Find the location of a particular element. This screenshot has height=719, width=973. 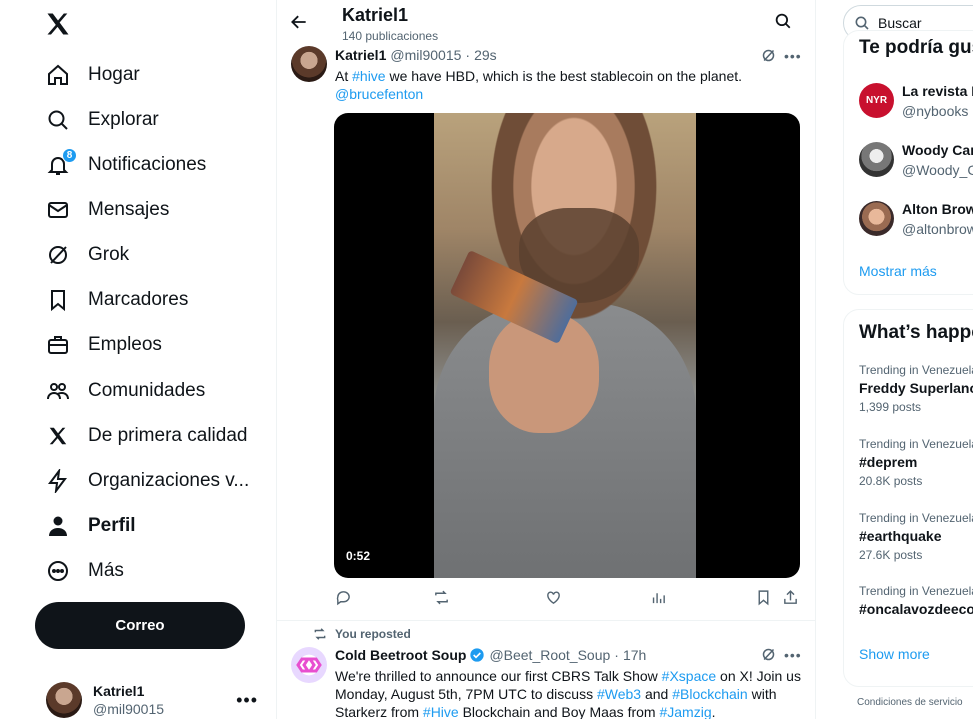

views-icon is located at coordinates (659, 598).